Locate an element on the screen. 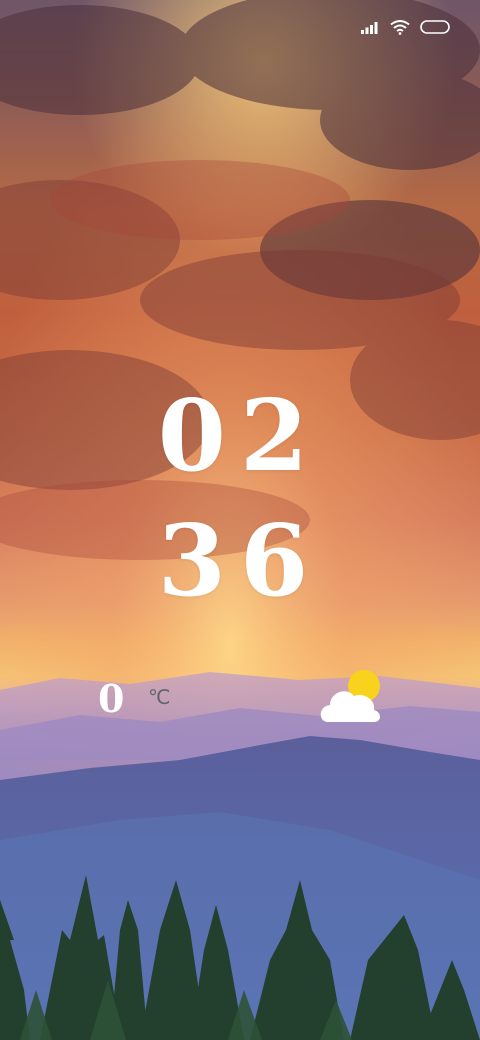 This screenshot has height=1040, width=480. status-bar is located at coordinates (405, 27).